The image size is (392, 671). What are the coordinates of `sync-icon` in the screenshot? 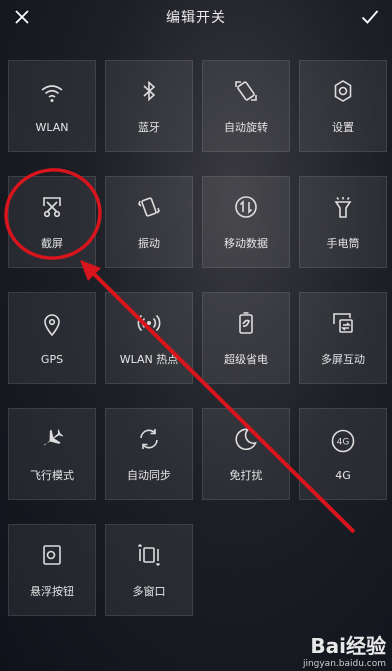 It's located at (149, 439).